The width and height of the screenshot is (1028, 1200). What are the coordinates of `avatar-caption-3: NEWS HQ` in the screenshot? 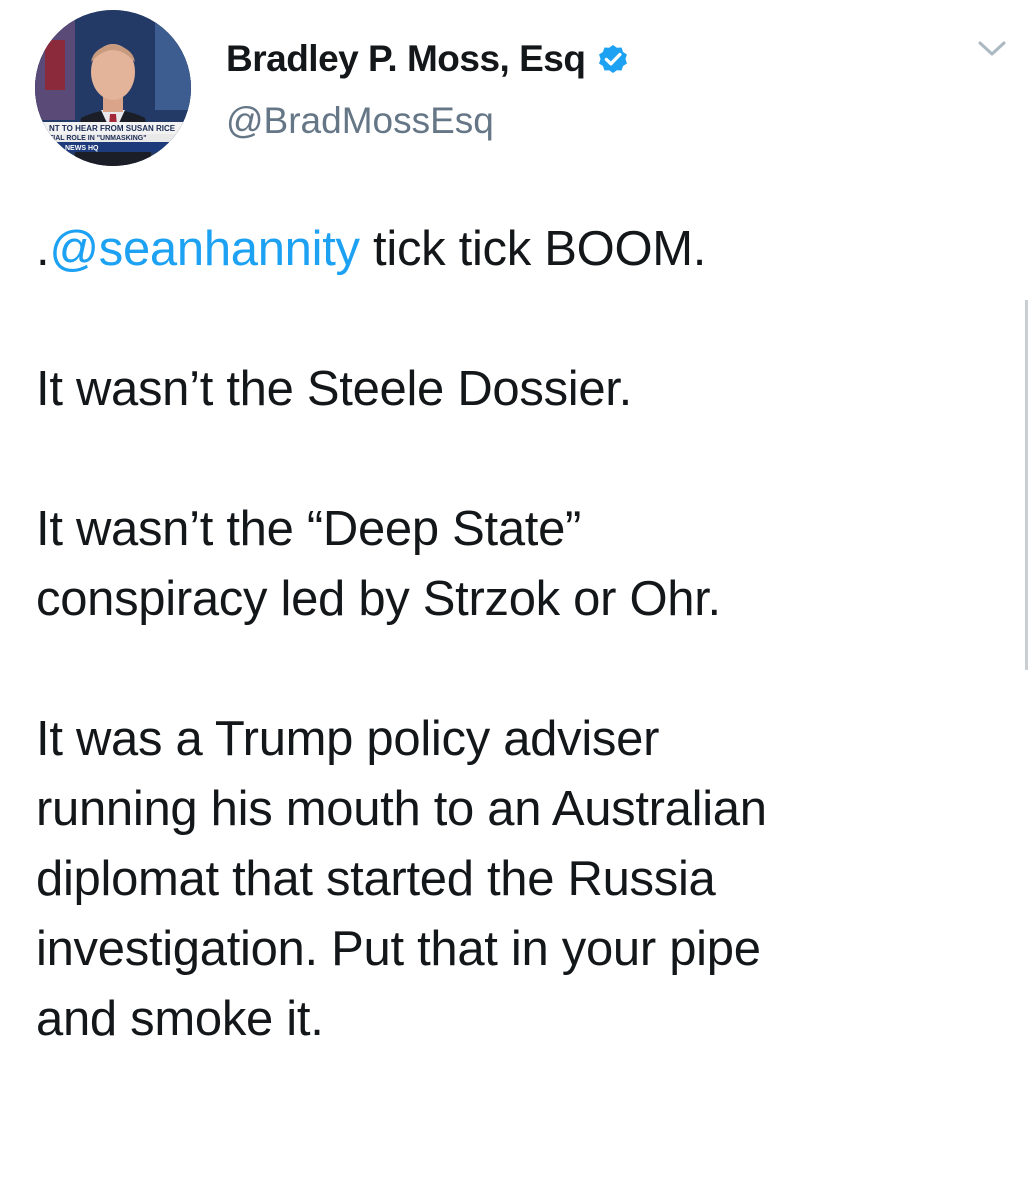 It's located at (82, 148).